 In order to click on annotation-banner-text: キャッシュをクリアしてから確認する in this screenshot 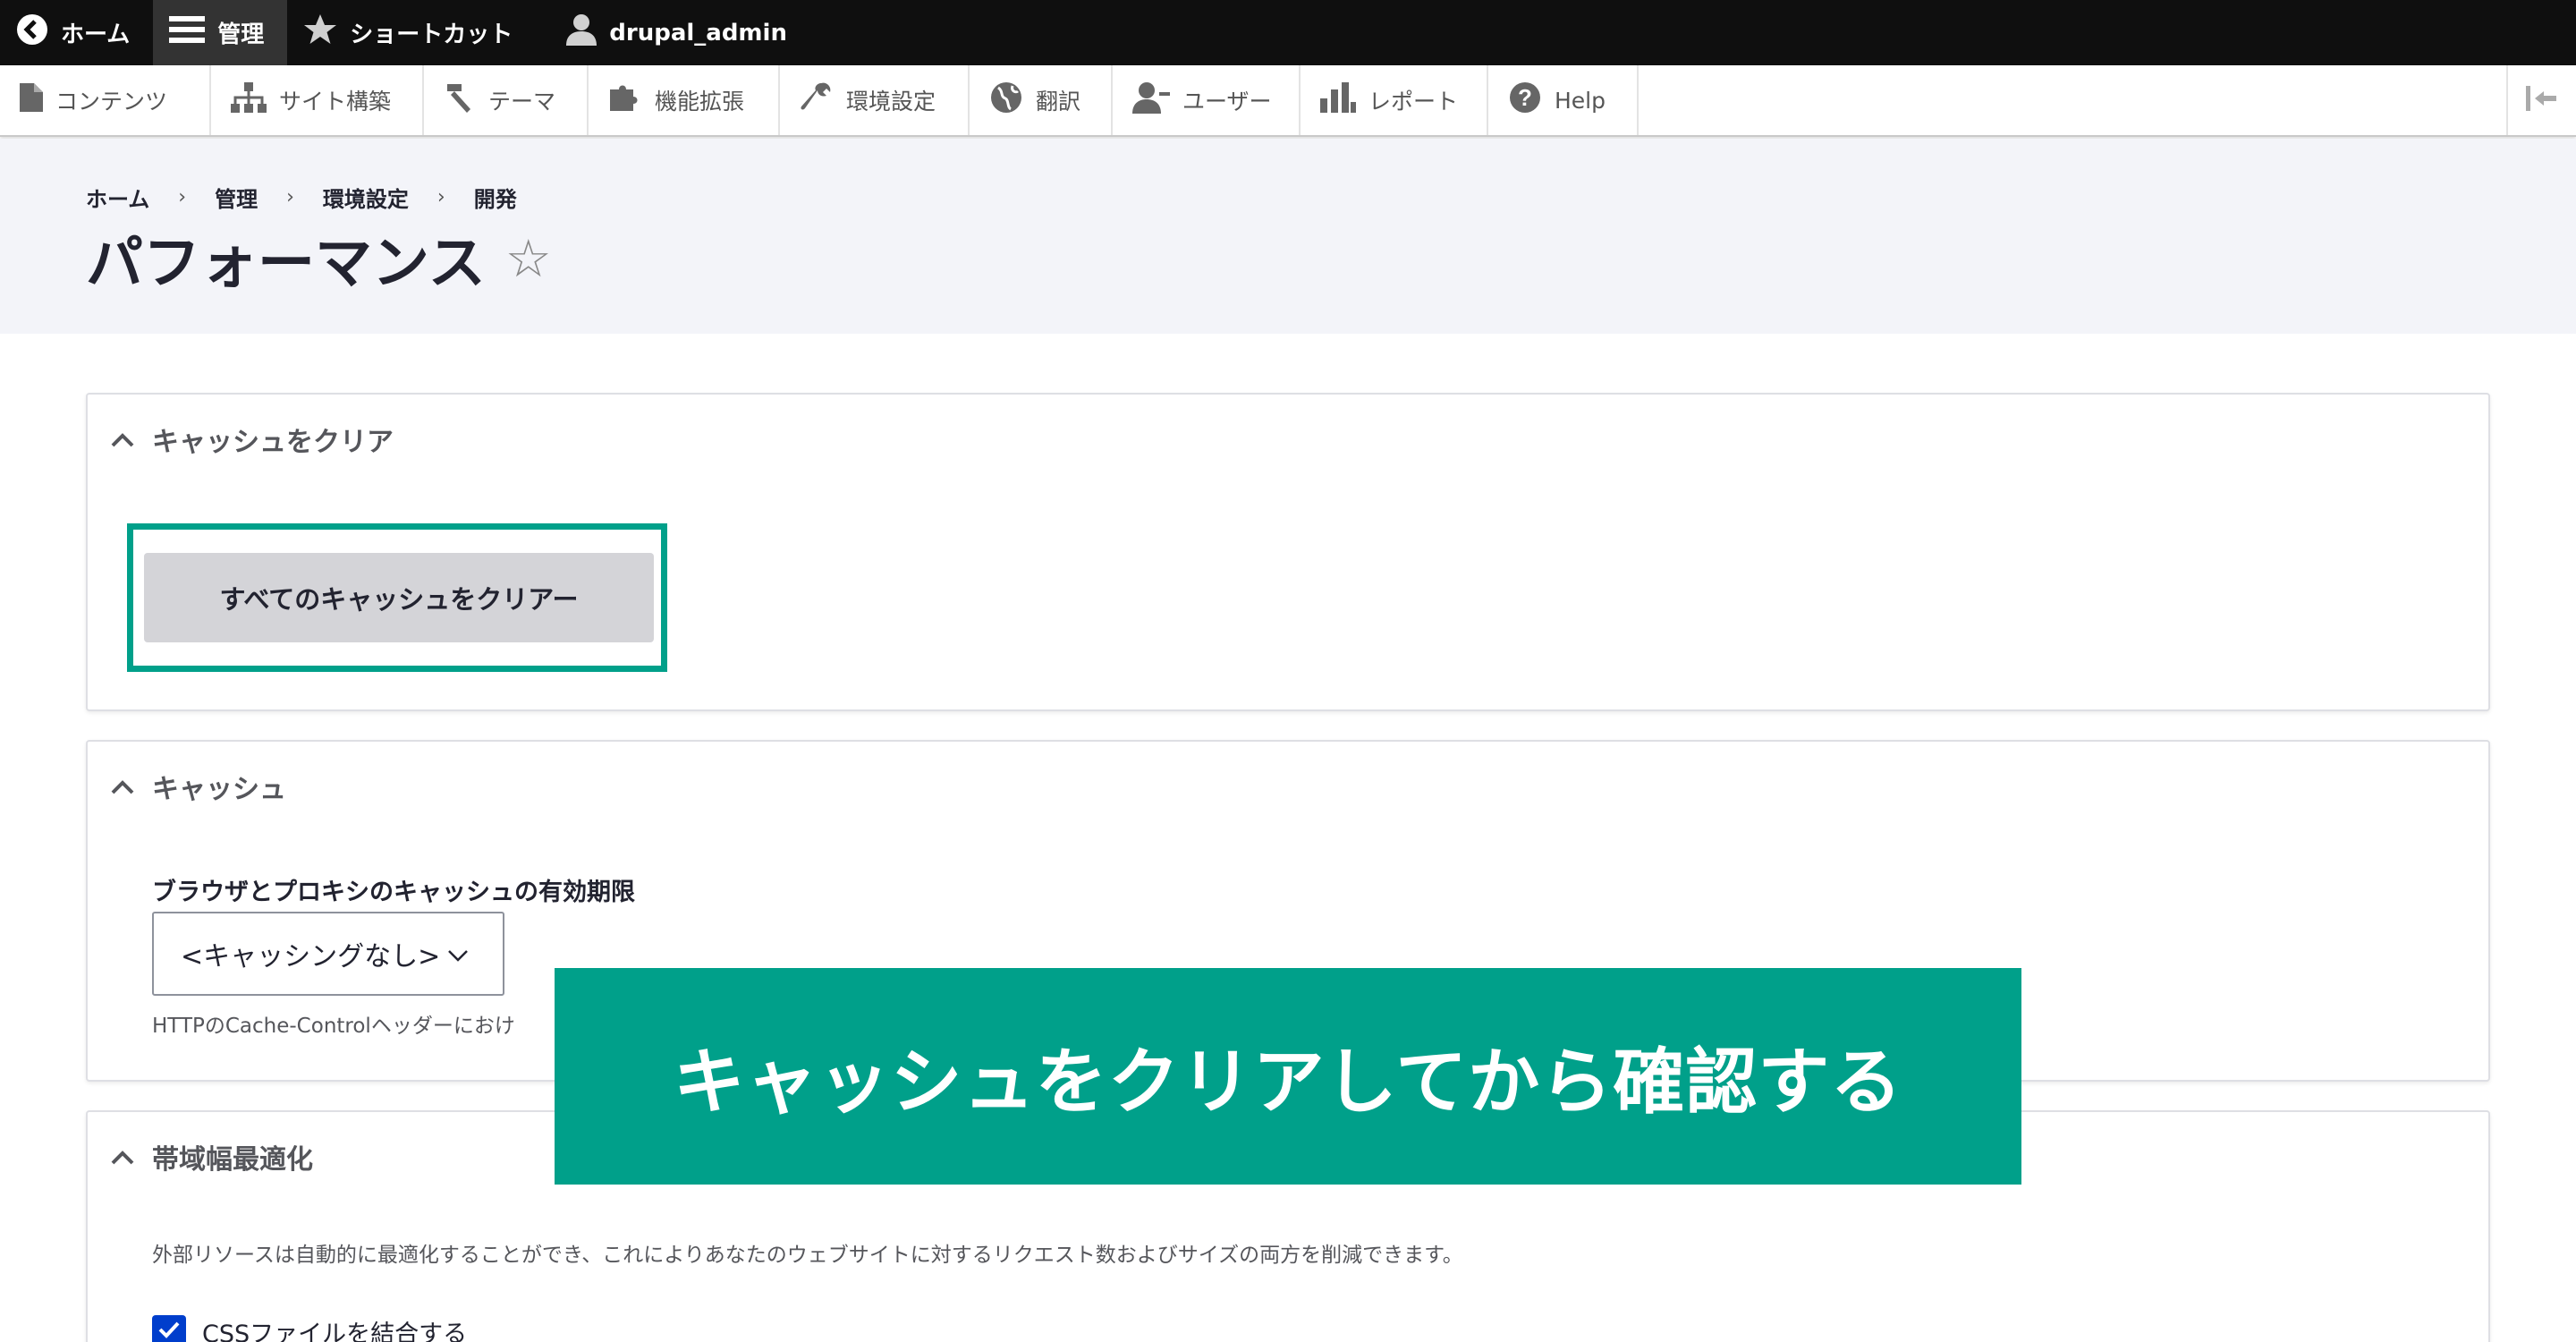, I will do `click(1288, 1082)`.